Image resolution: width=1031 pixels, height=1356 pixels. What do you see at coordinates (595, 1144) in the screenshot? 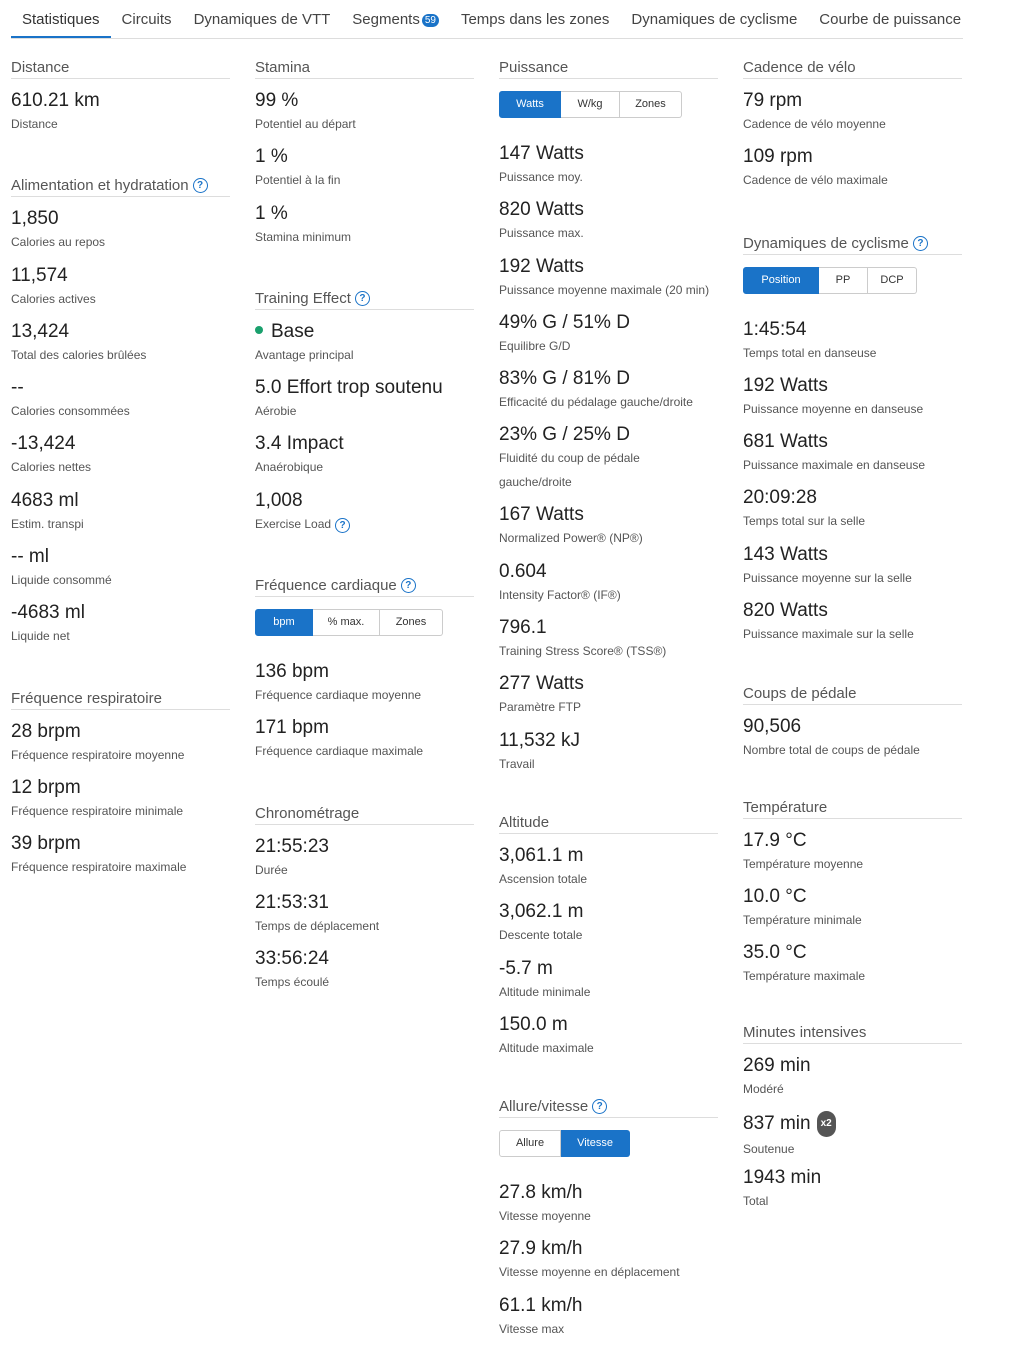
I see `vitesse-button: Vitesse` at bounding box center [595, 1144].